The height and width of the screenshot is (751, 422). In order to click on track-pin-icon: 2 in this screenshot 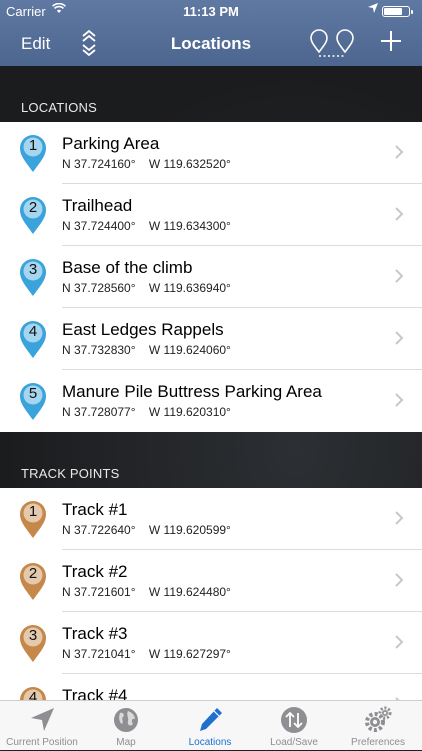, I will do `click(33, 581)`.